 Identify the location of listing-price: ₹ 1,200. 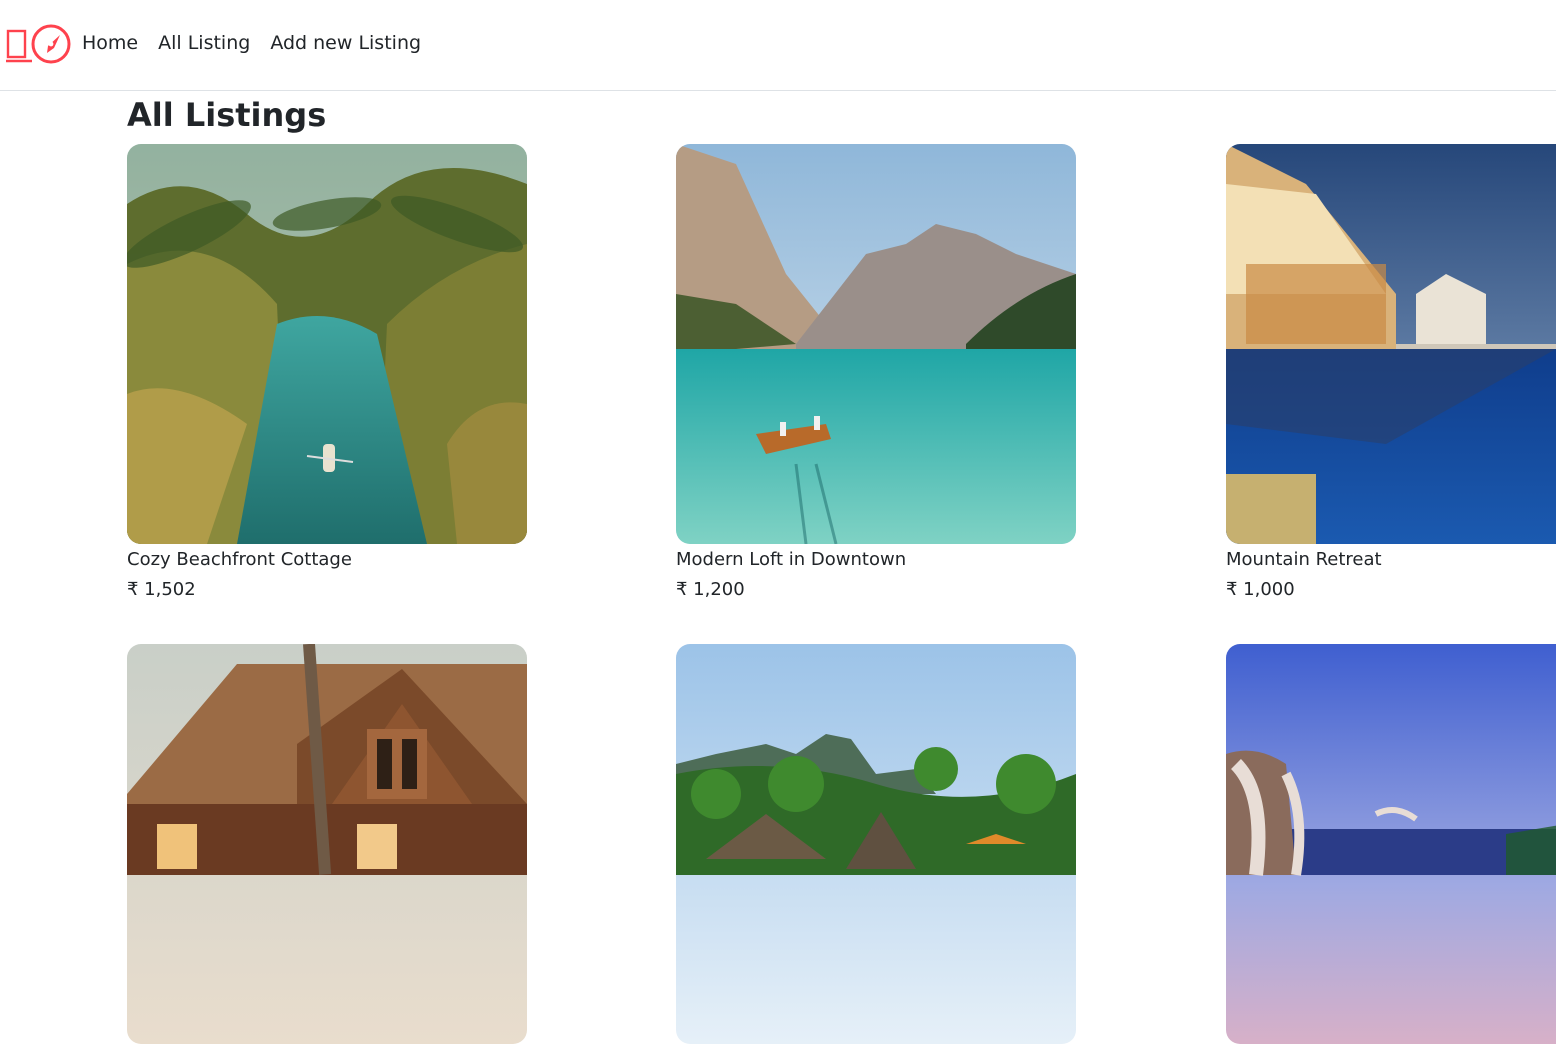
(710, 589).